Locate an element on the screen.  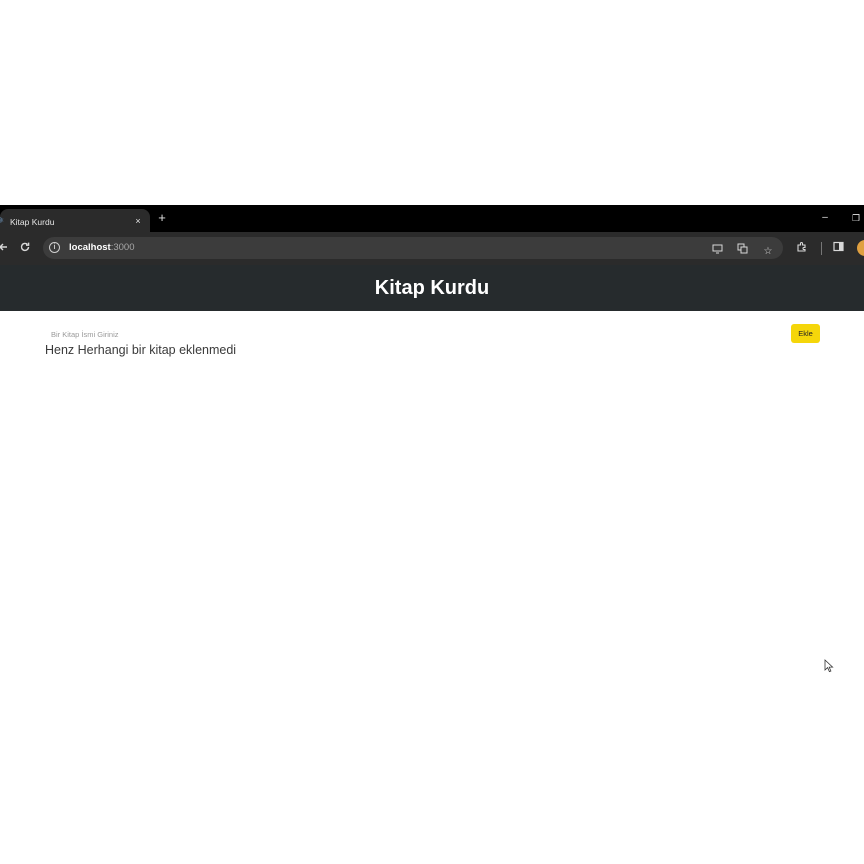
back-arrow-icon is located at coordinates (5, 248).